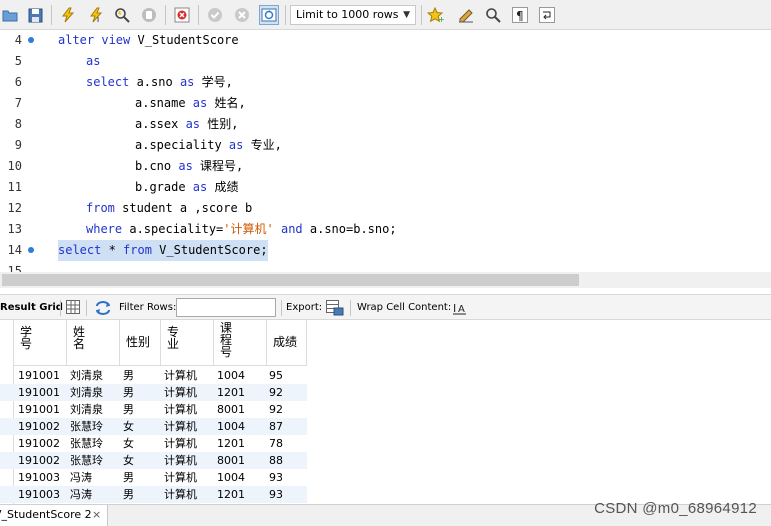  What do you see at coordinates (242, 15) in the screenshot?
I see `rollback-icon` at bounding box center [242, 15].